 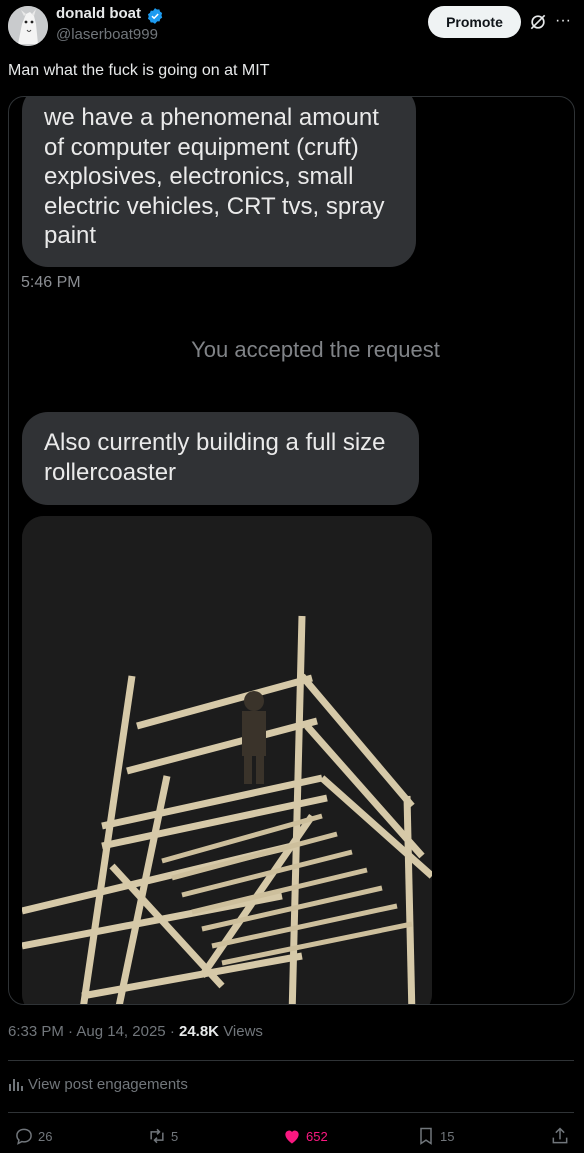 What do you see at coordinates (315, 349) in the screenshot?
I see `system-message: You accepted the request` at bounding box center [315, 349].